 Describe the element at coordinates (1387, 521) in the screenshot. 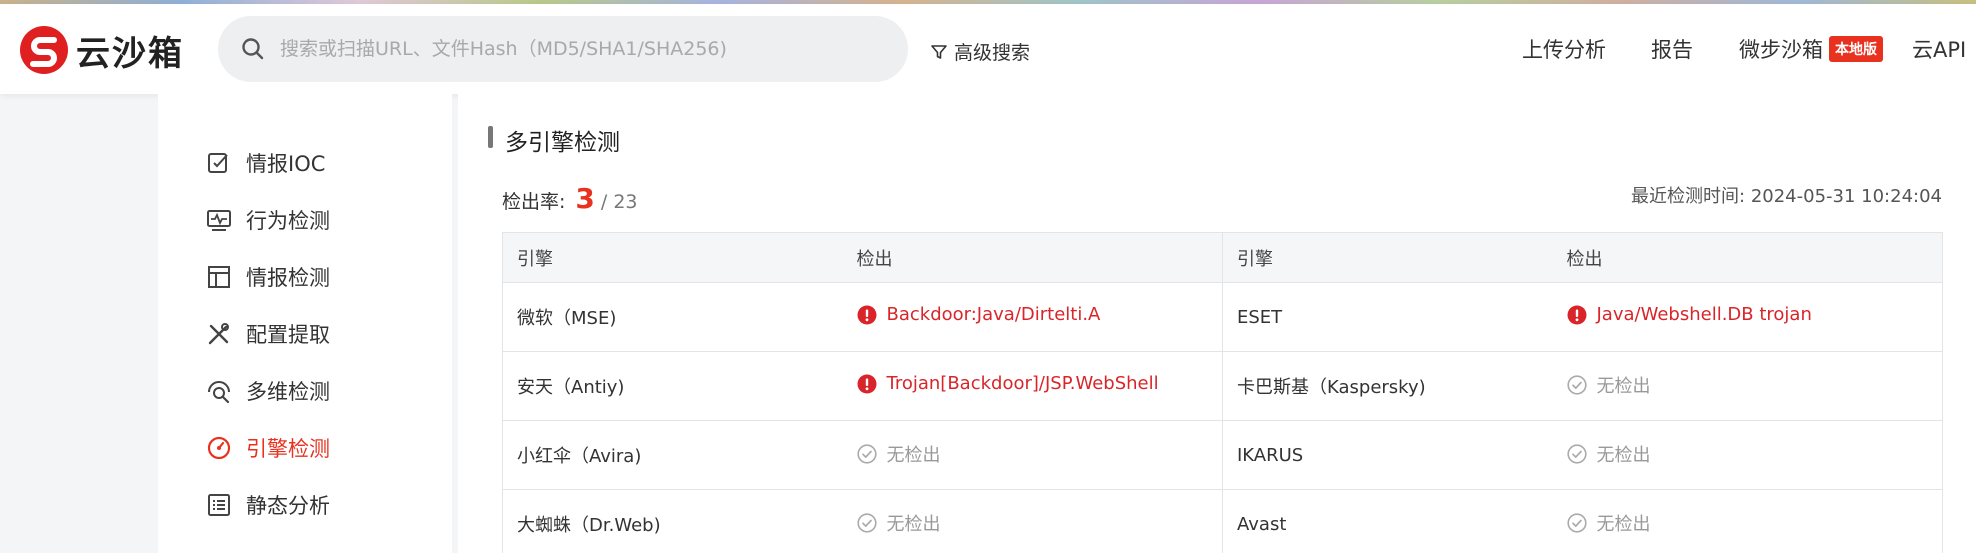

I see `engine-name: Avast` at that location.